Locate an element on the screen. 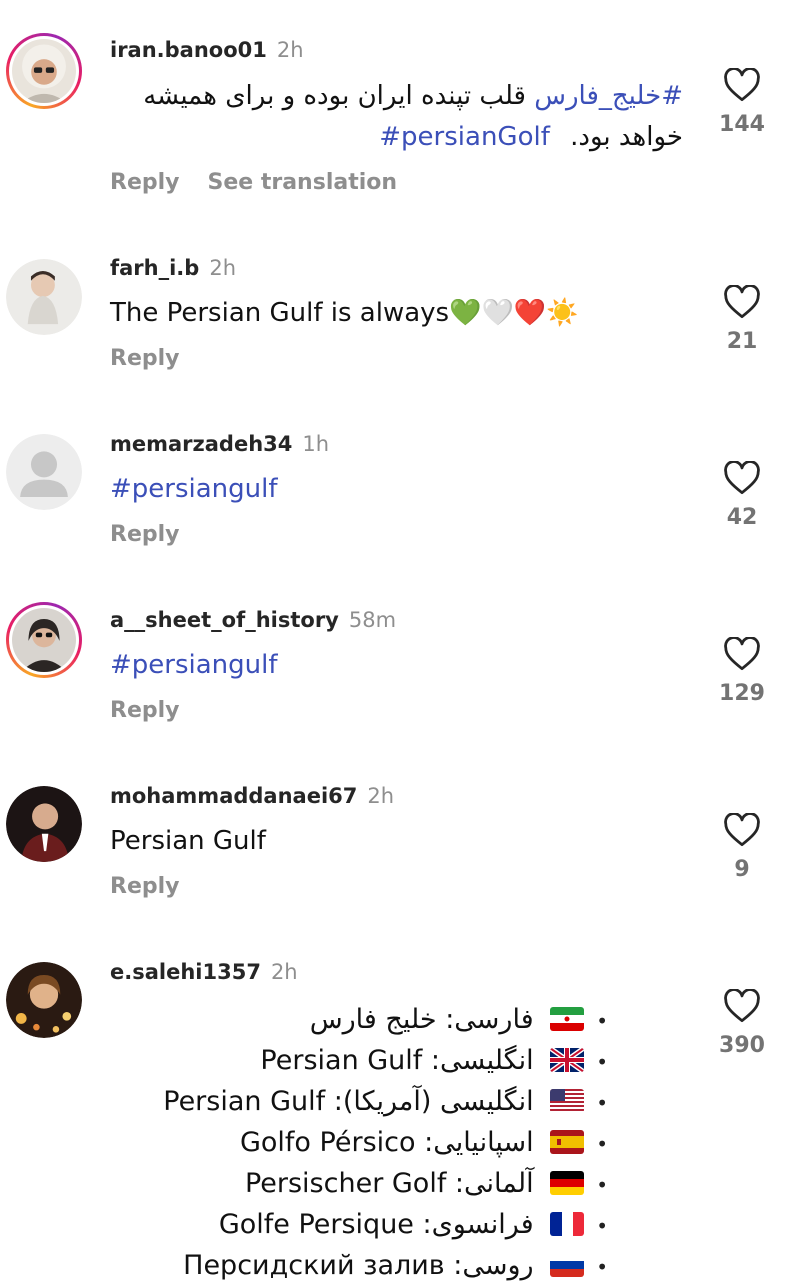 This screenshot has height=1288, width=793. us-flag is located at coordinates (567, 1100).